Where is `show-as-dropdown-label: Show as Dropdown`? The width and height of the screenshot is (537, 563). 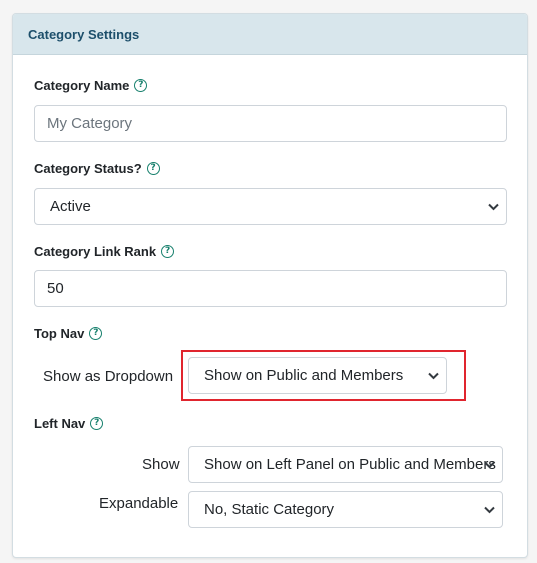 show-as-dropdown-label: Show as Dropdown is located at coordinates (108, 376).